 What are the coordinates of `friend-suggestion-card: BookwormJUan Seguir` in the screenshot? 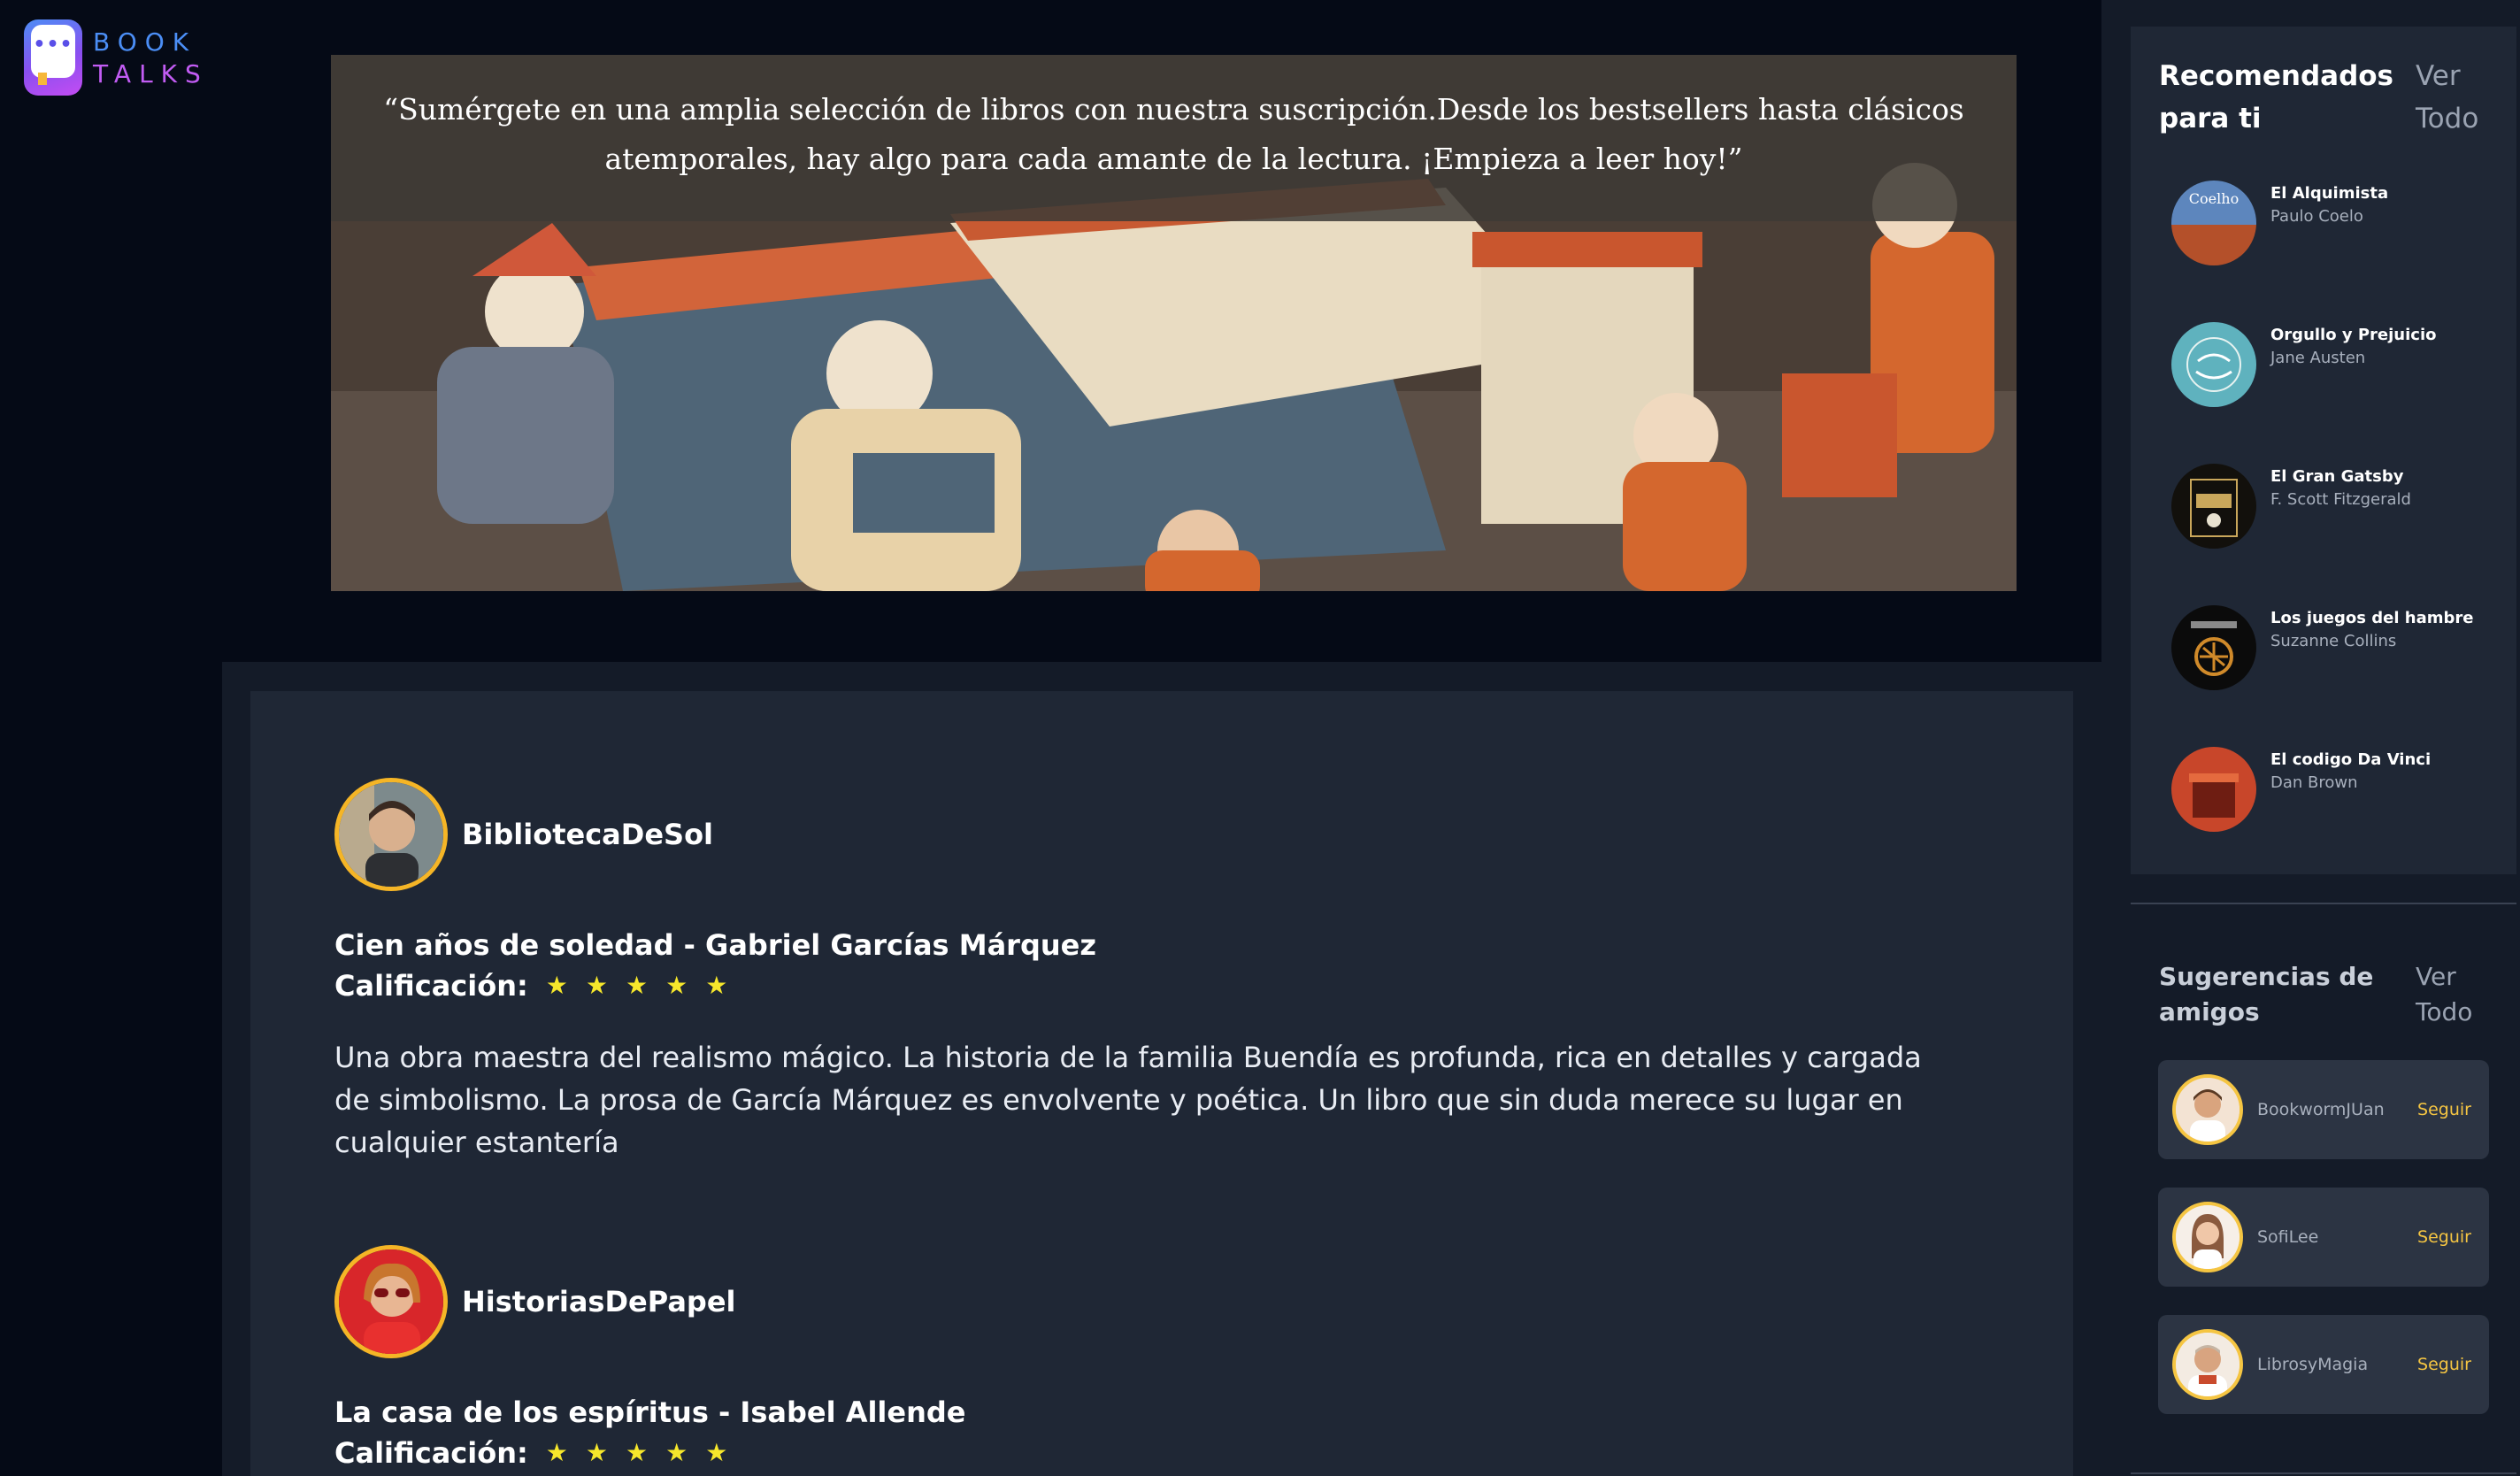 It's located at (2323, 1110).